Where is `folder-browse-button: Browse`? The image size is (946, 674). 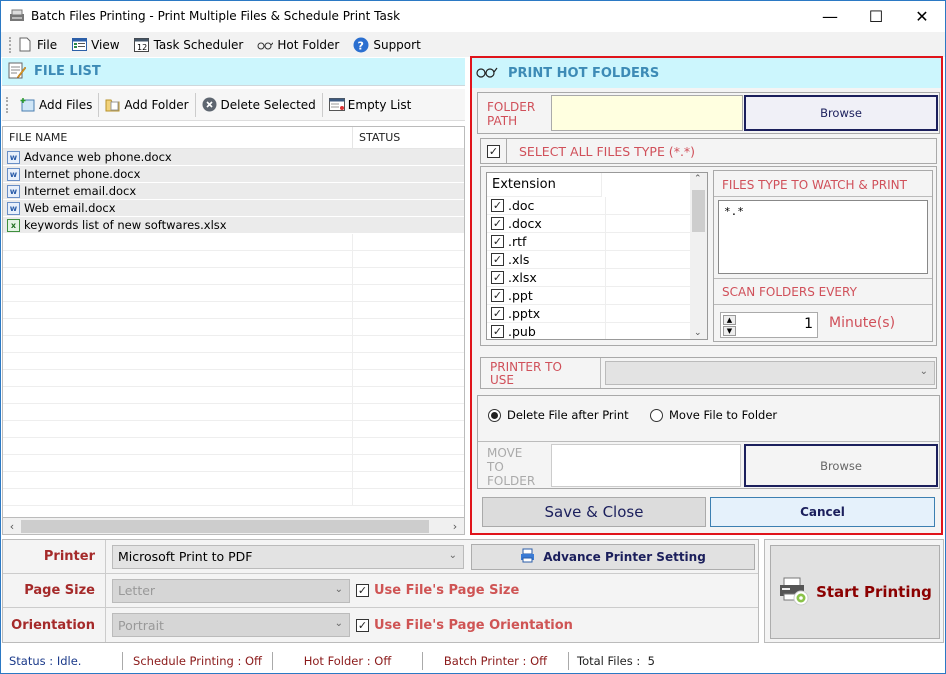
folder-browse-button: Browse is located at coordinates (841, 113).